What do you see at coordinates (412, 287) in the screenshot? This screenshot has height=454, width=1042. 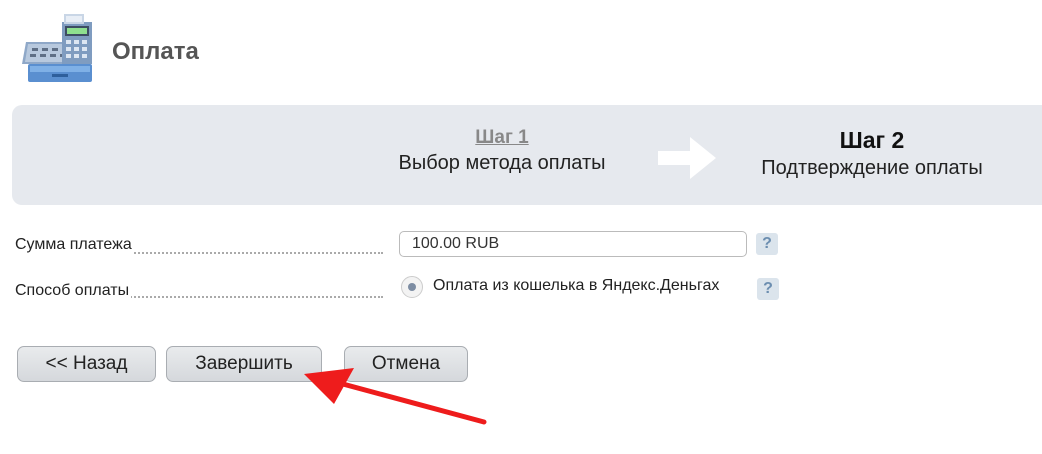 I see `yandex-money-radio` at bounding box center [412, 287].